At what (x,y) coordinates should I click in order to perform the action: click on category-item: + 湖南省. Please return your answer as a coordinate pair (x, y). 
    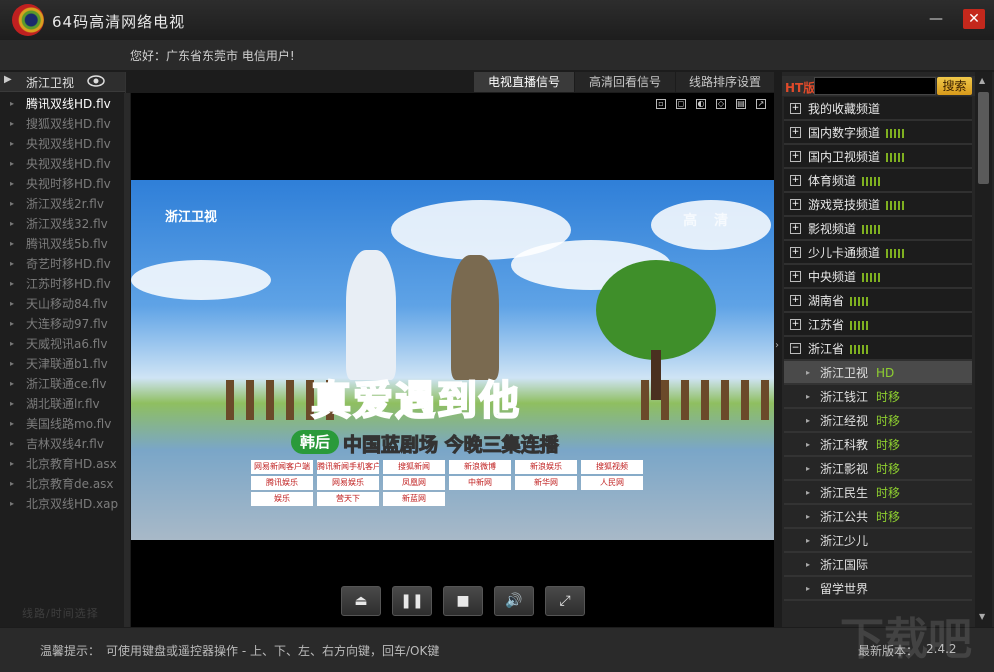
    Looking at the image, I should click on (878, 301).